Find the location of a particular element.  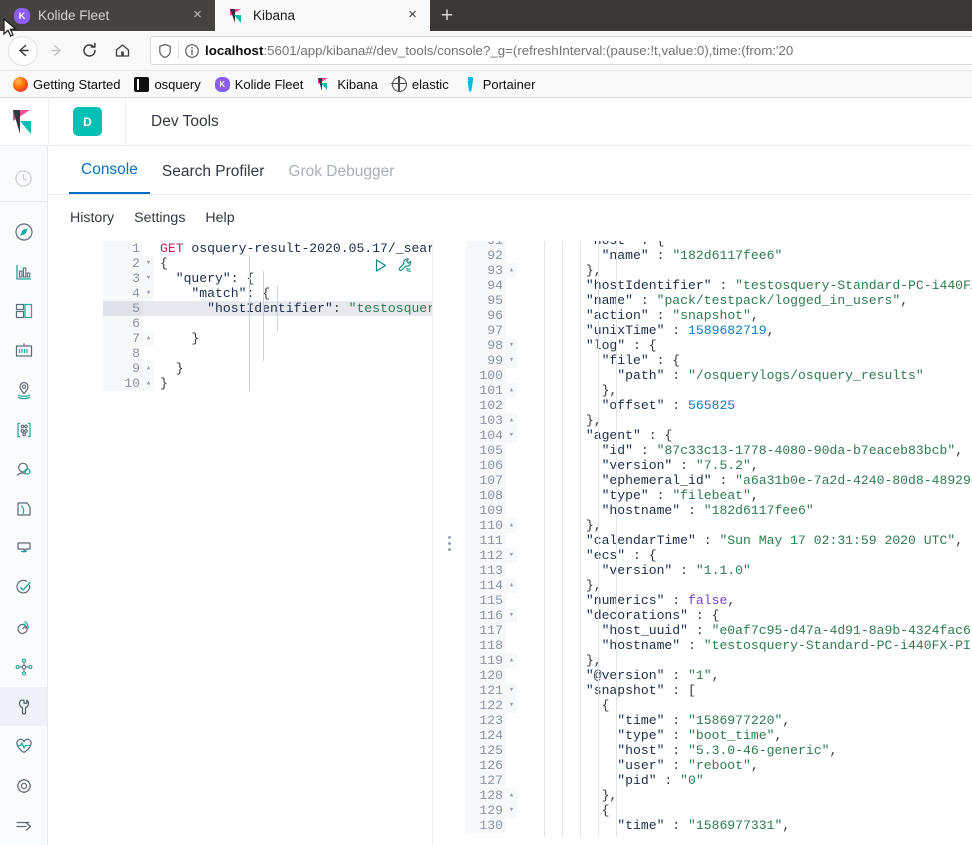

bookmark-osquery: osquery is located at coordinates (167, 84).